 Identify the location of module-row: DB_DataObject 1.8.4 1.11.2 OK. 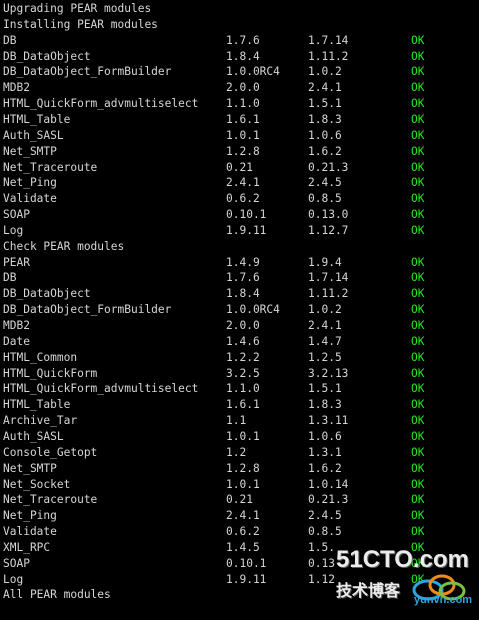
(239, 57).